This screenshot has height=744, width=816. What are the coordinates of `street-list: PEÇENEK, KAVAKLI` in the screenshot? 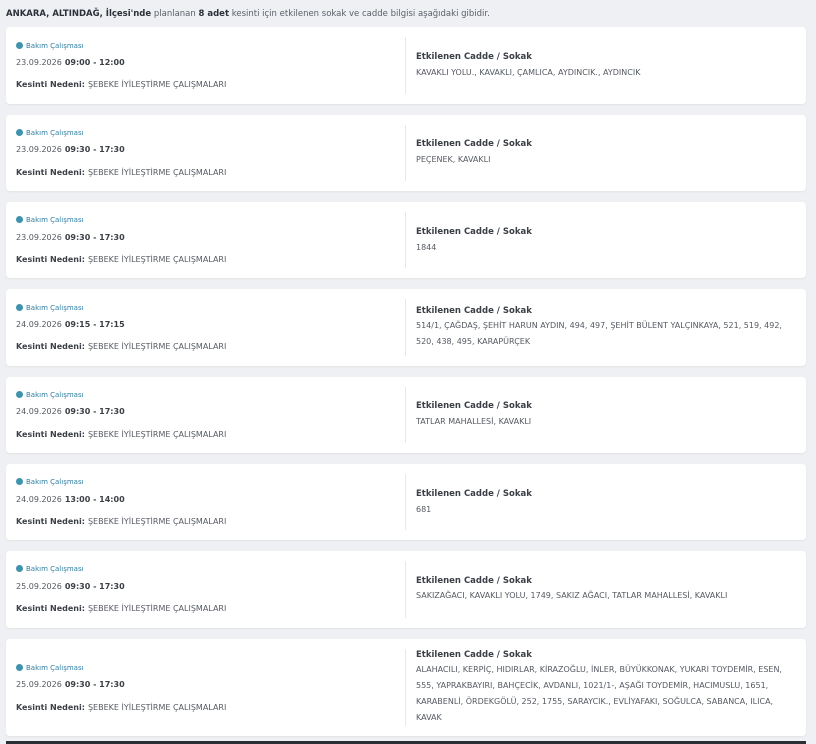 It's located at (453, 159).